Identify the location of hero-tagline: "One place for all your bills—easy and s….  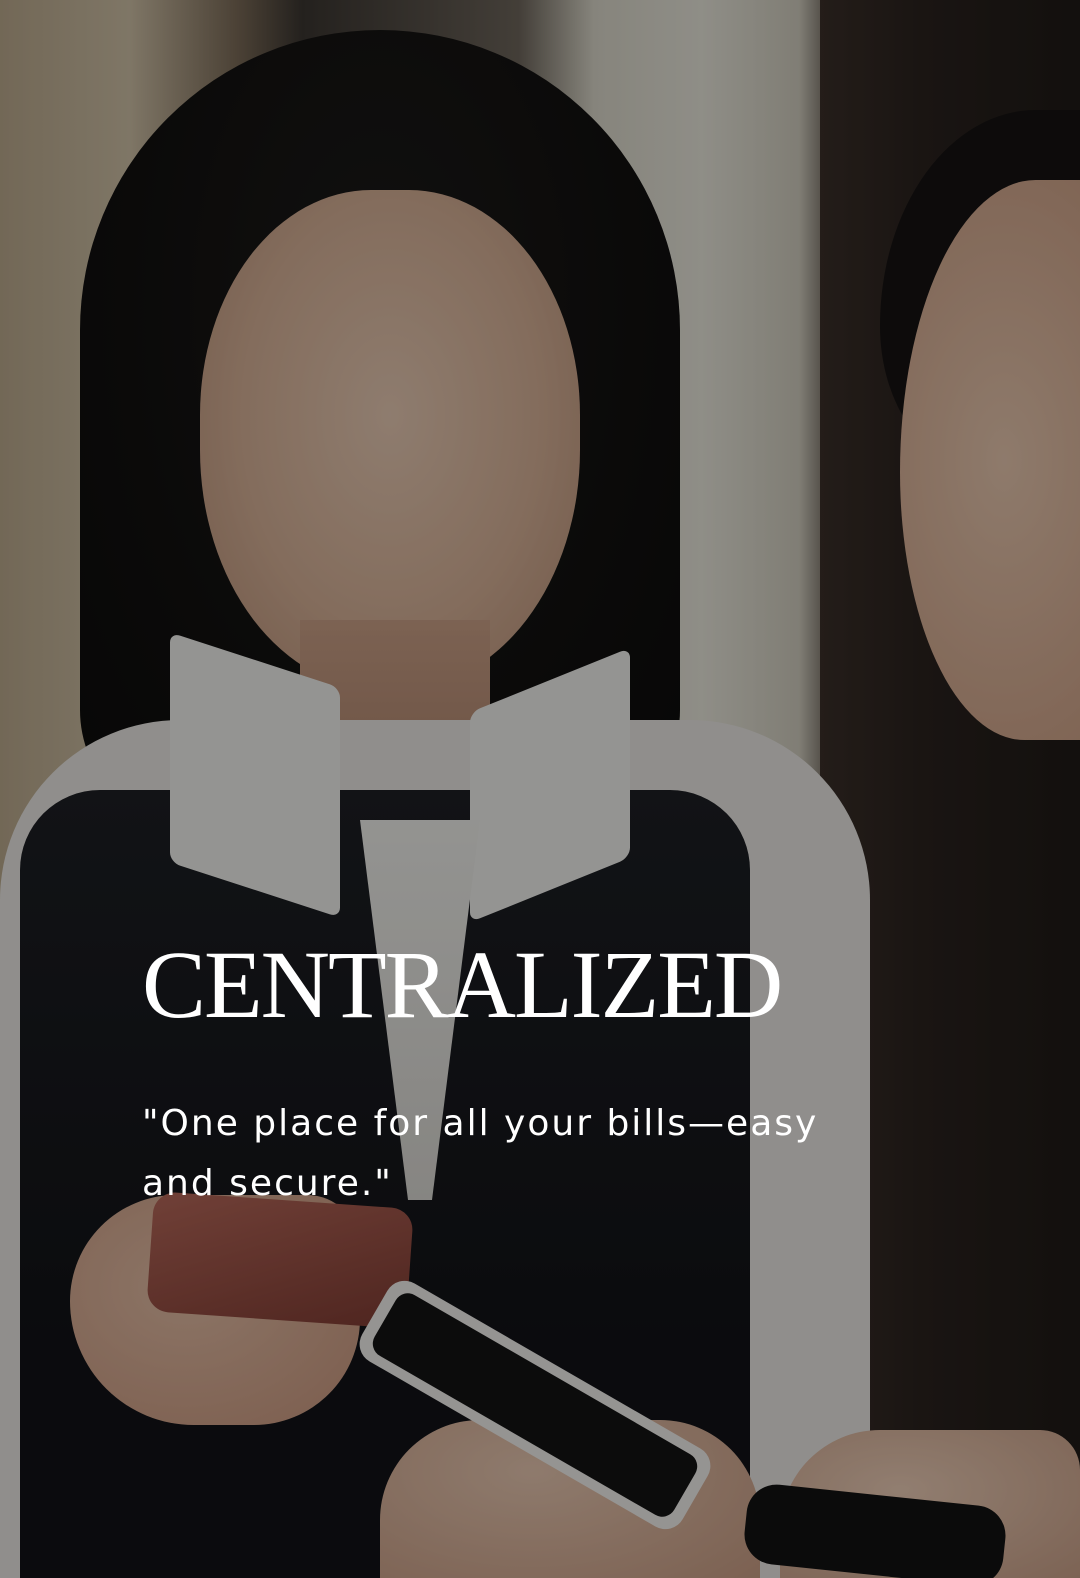
(480, 1153).